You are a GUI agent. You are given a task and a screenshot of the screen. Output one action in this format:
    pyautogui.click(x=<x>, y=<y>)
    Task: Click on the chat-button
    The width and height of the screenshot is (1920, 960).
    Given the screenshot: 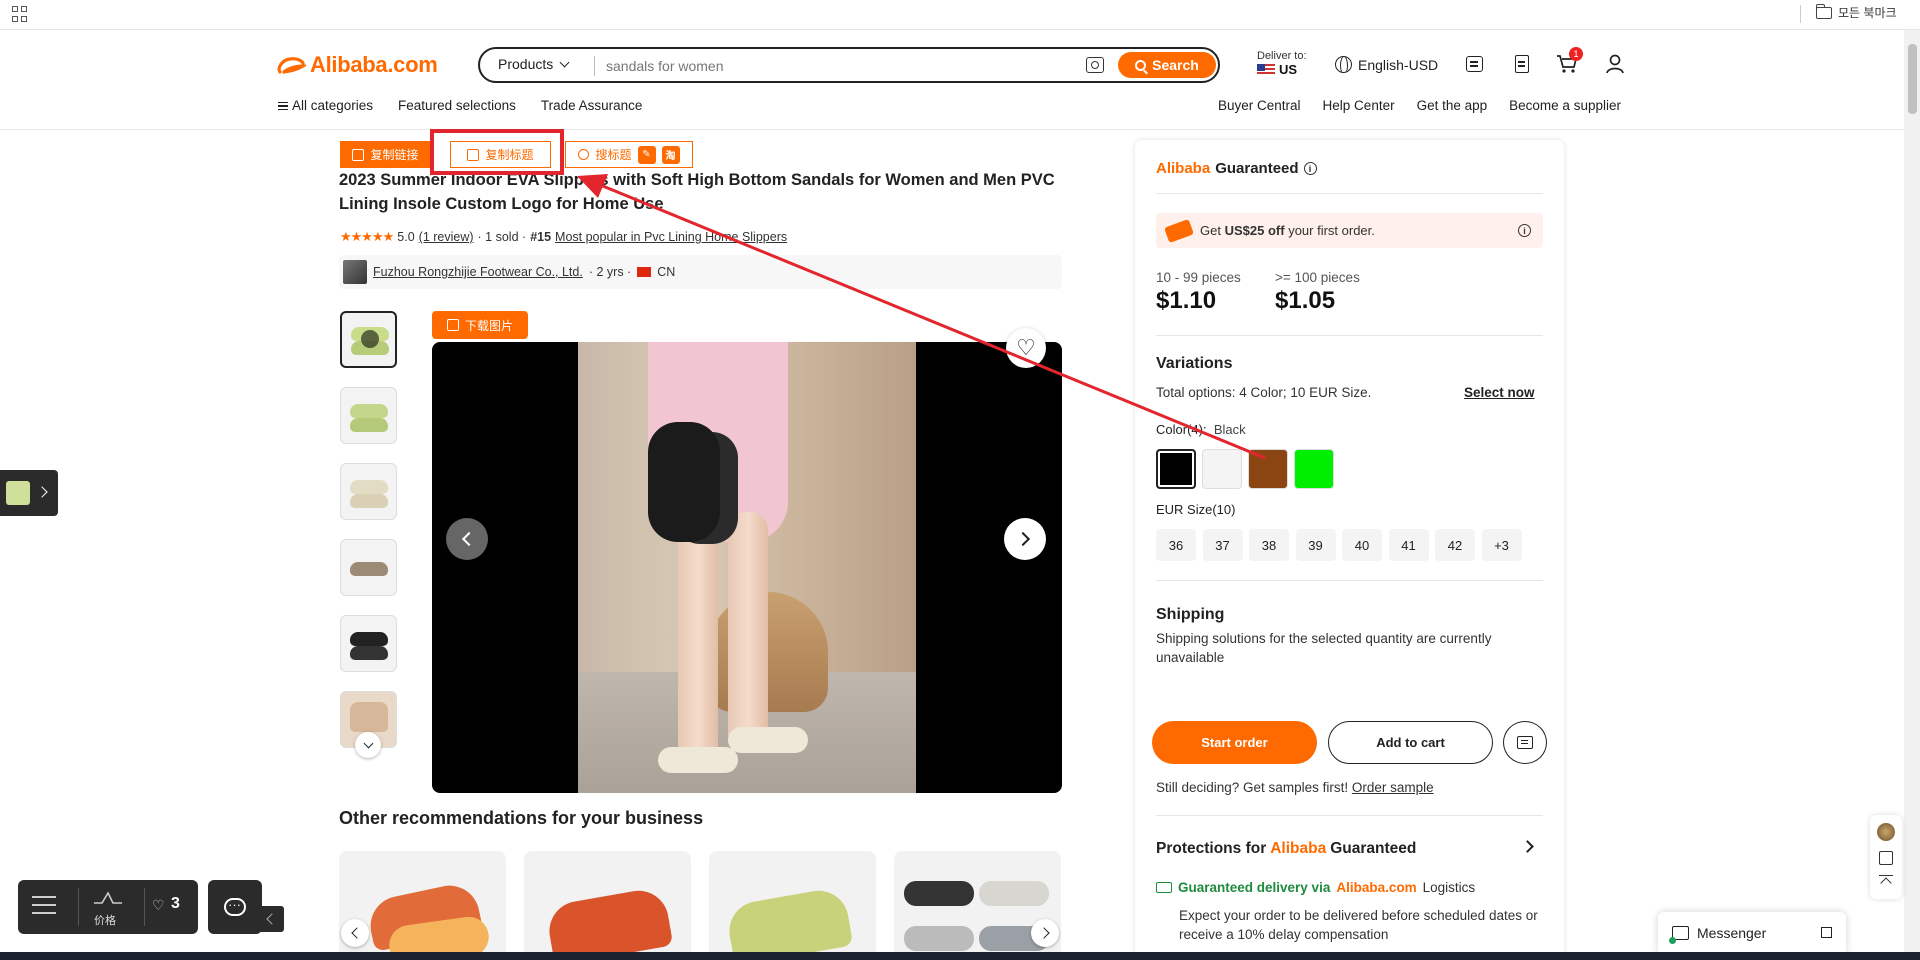 What is the action you would take?
    pyautogui.click(x=1525, y=742)
    